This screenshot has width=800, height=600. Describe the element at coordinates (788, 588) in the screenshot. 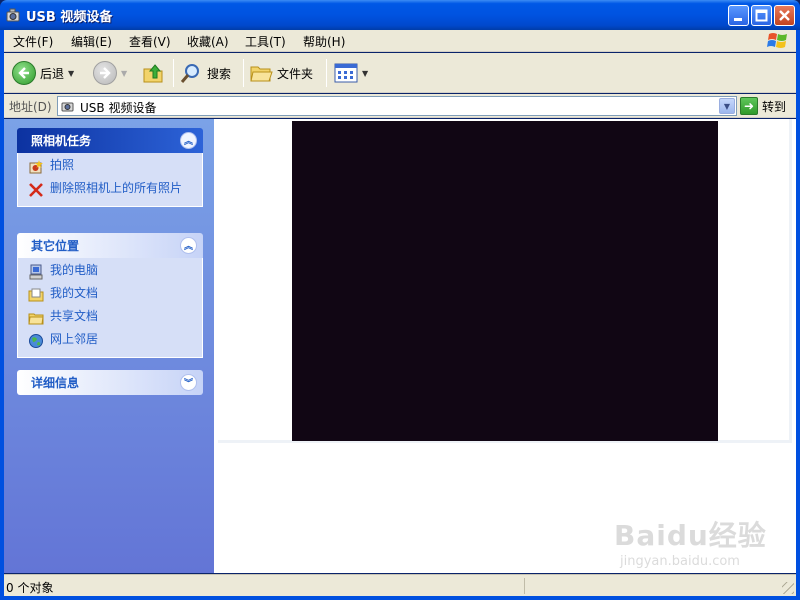

I see `resize-grip-icon` at that location.